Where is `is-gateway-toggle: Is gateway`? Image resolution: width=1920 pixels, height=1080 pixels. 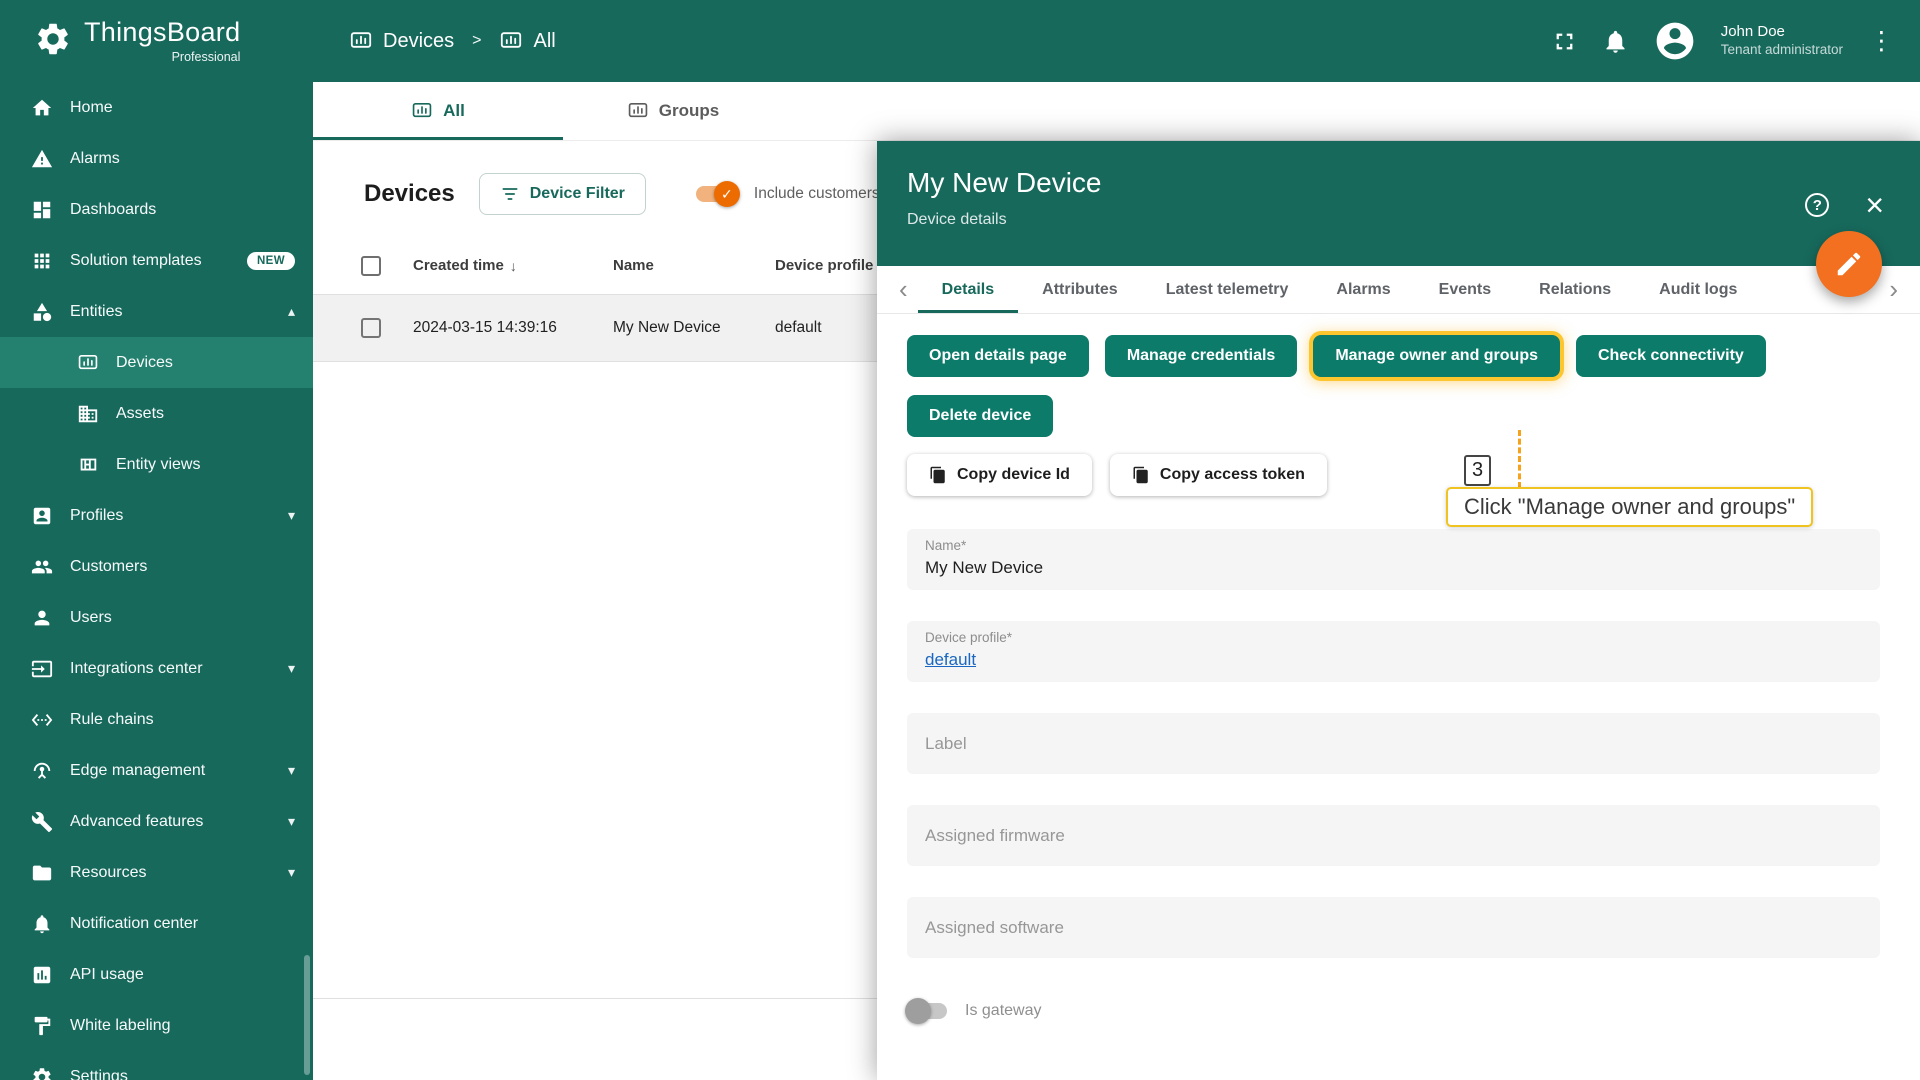 is-gateway-toggle: Is gateway is located at coordinates (1392, 1011).